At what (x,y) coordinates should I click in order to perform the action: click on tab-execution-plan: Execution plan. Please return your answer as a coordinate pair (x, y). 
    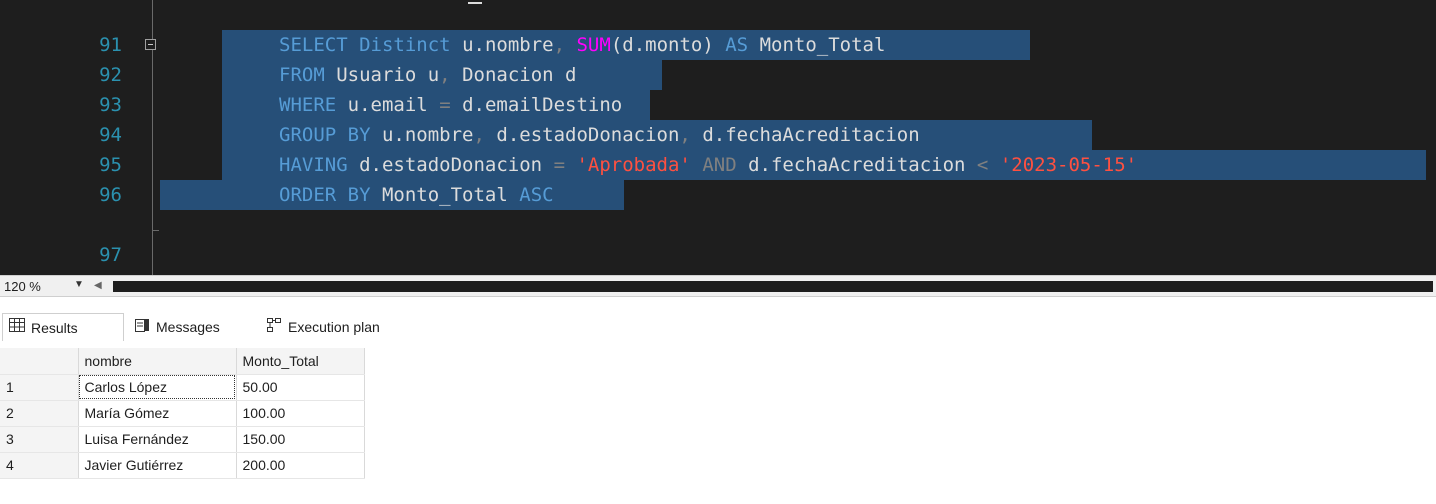
    Looking at the image, I should click on (350, 327).